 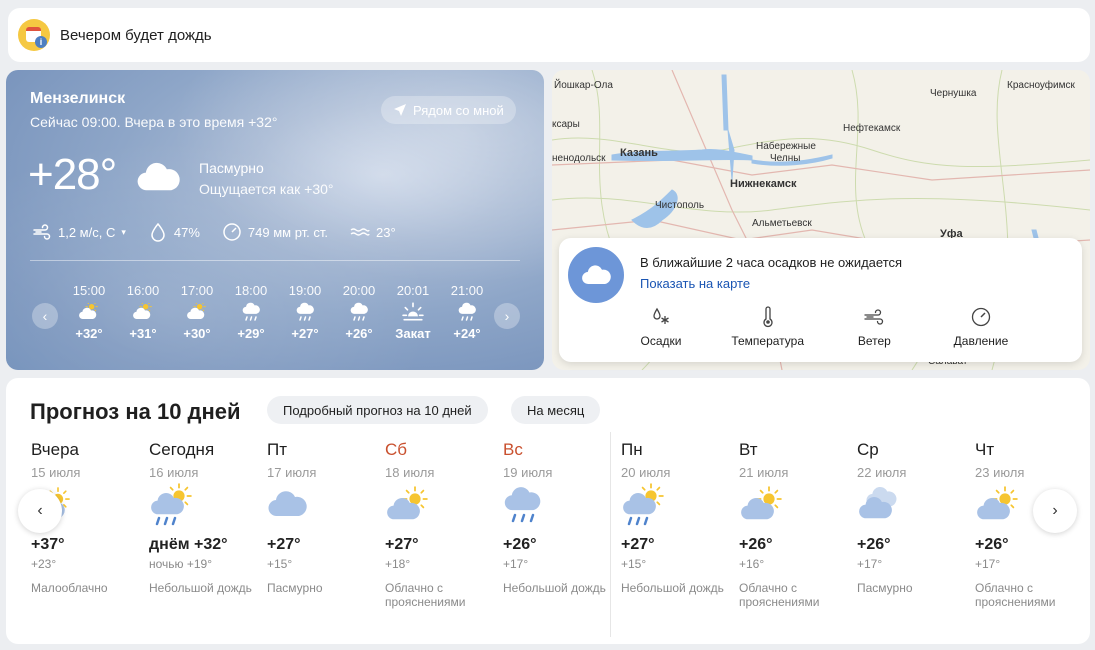 What do you see at coordinates (885, 588) in the screenshot?
I see `day-condition: Пасмурно` at bounding box center [885, 588].